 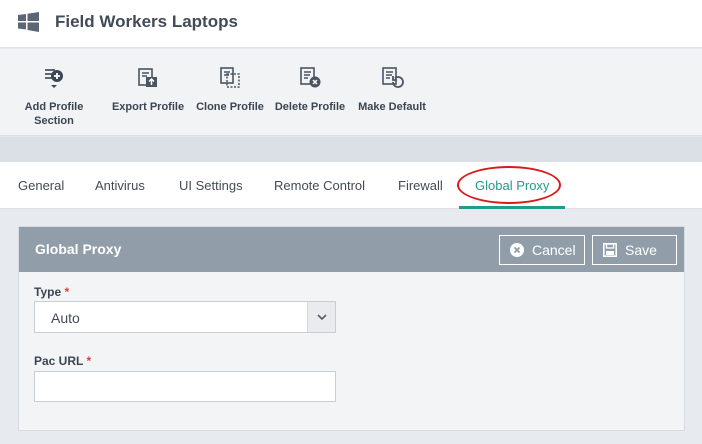 What do you see at coordinates (120, 185) in the screenshot?
I see `tab-antivirus: Antivirus` at bounding box center [120, 185].